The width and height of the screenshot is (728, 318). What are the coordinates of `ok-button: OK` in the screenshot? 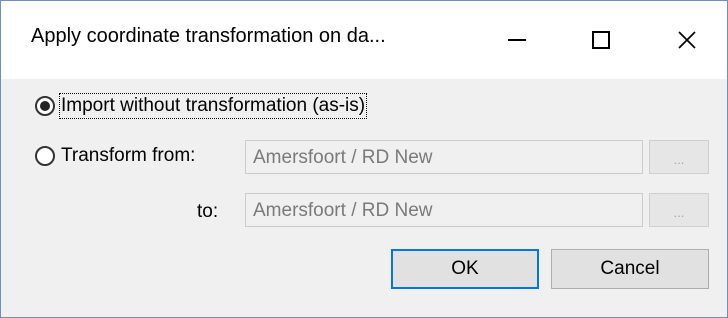 It's located at (465, 269).